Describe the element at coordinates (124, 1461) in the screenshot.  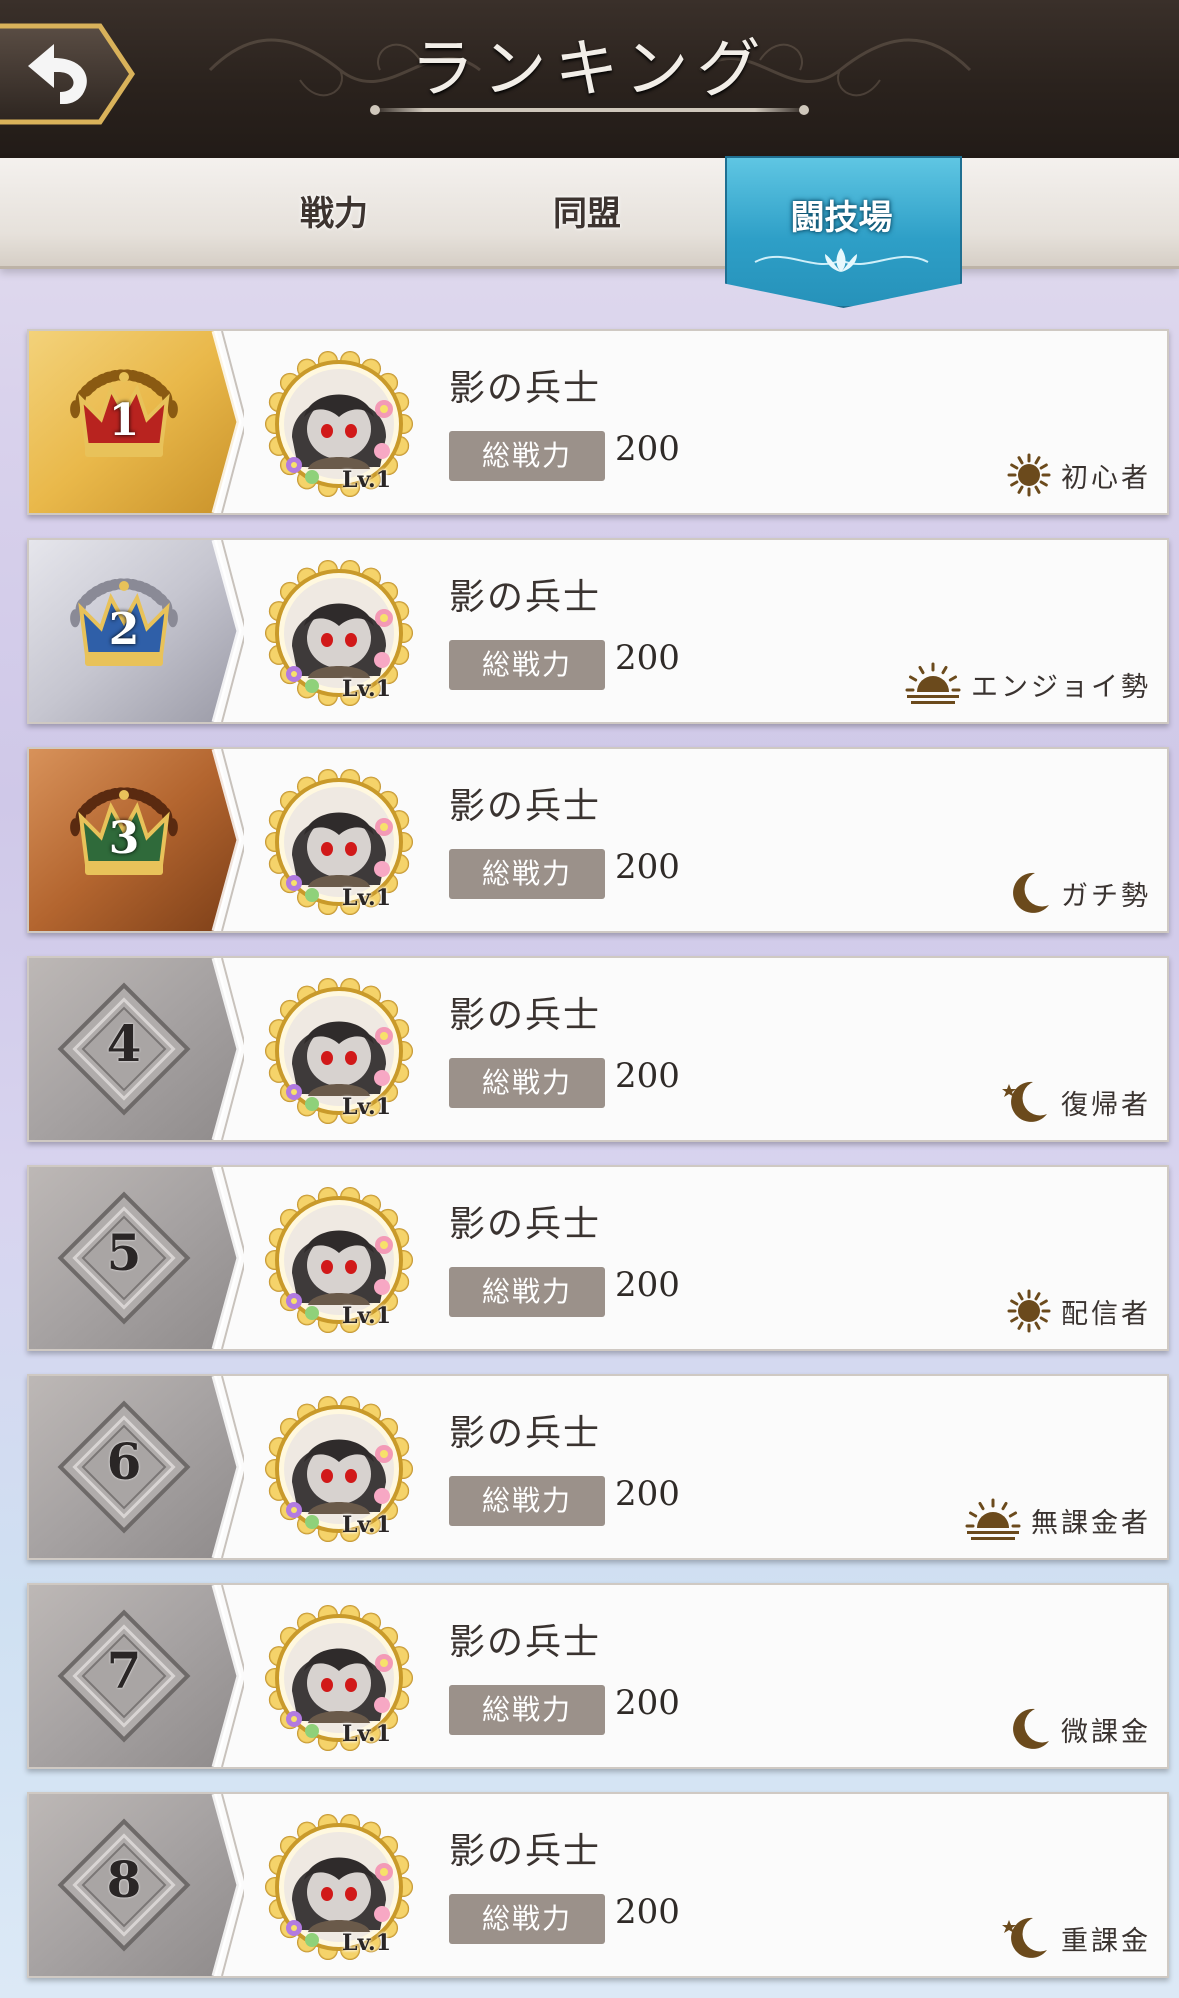
I see `rank-number: 6` at that location.